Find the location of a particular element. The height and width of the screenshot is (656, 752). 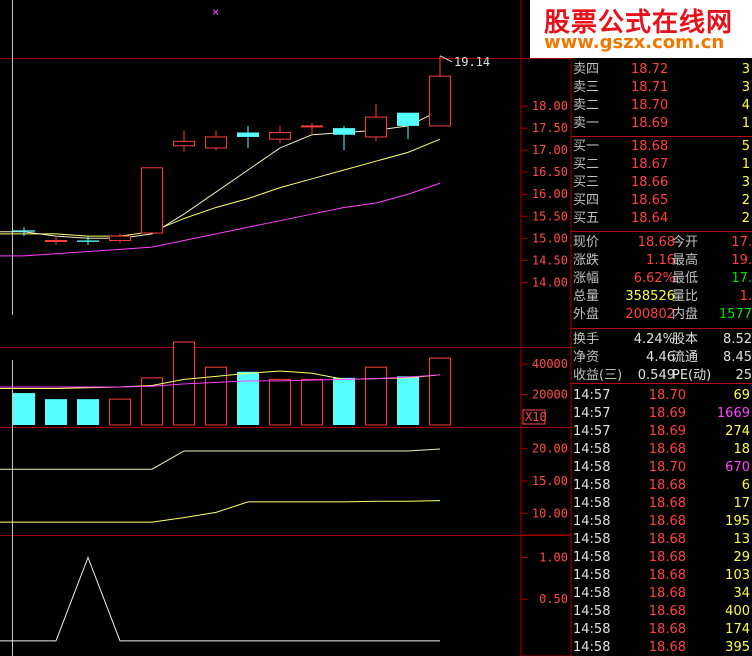

stat-value: 17. is located at coordinates (741, 278).